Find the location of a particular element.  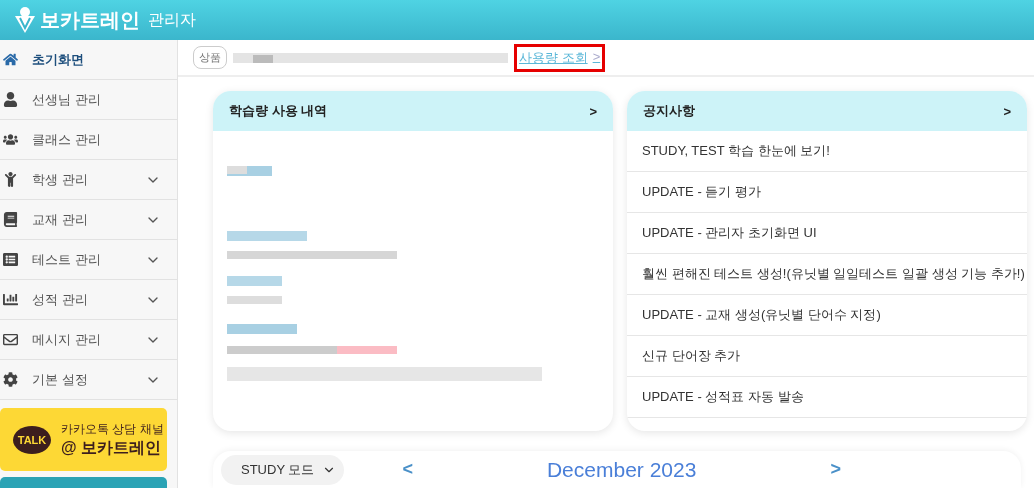

kakao-channel-banner: TALK 카카오톡 상담 채널 @ 보카트레인 is located at coordinates (83, 439).